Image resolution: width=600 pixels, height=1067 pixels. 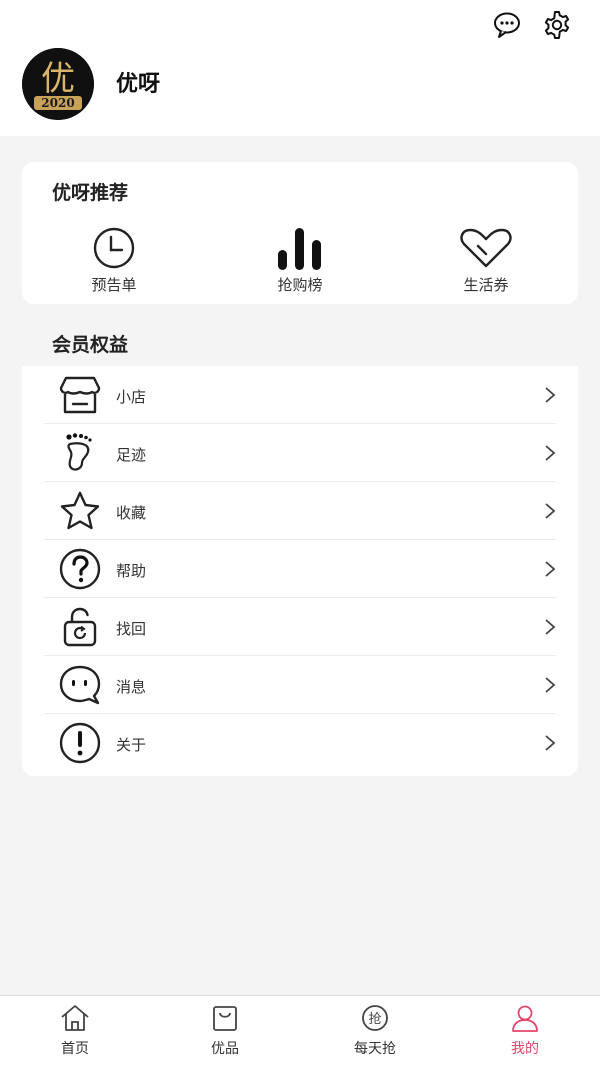 I want to click on nav-mine: 我的, so click(x=525, y=1031).